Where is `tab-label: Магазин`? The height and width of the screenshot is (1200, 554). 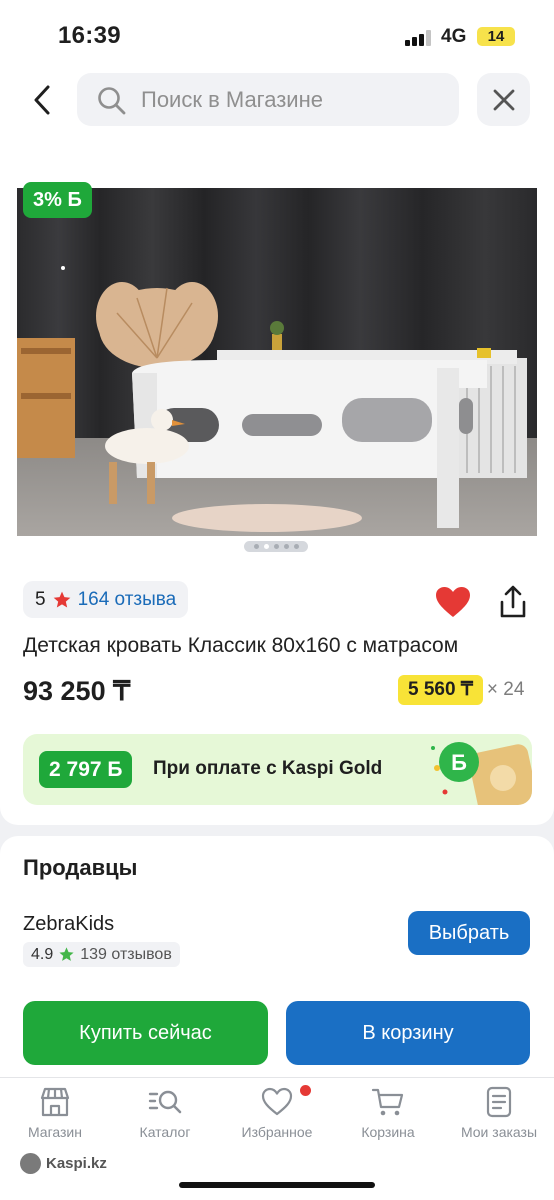 tab-label: Магазин is located at coordinates (54, 1132).